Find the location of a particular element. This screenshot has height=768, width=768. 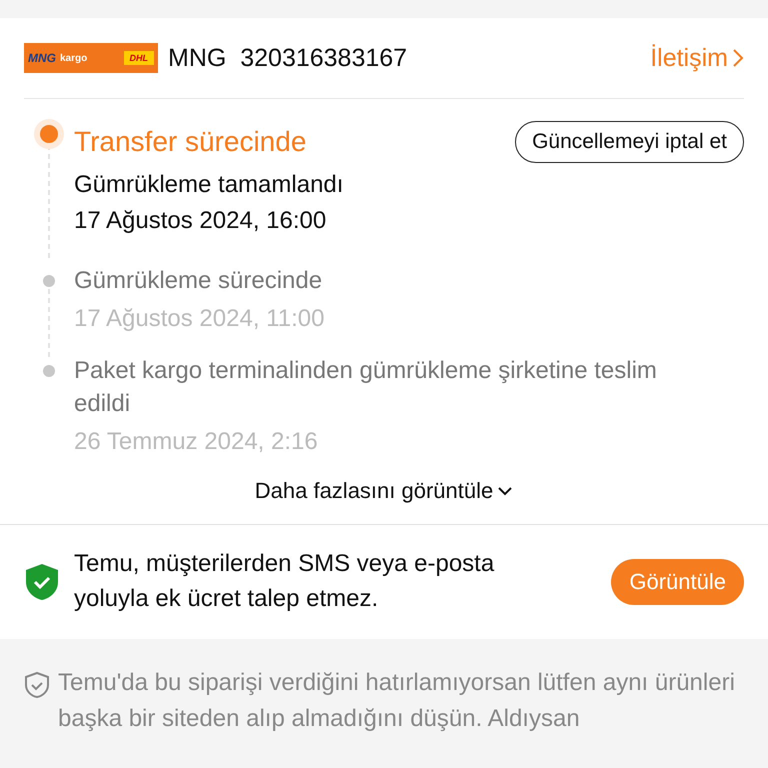

event-time: 17 Ağustos 2024, 11:00 is located at coordinates (200, 319).